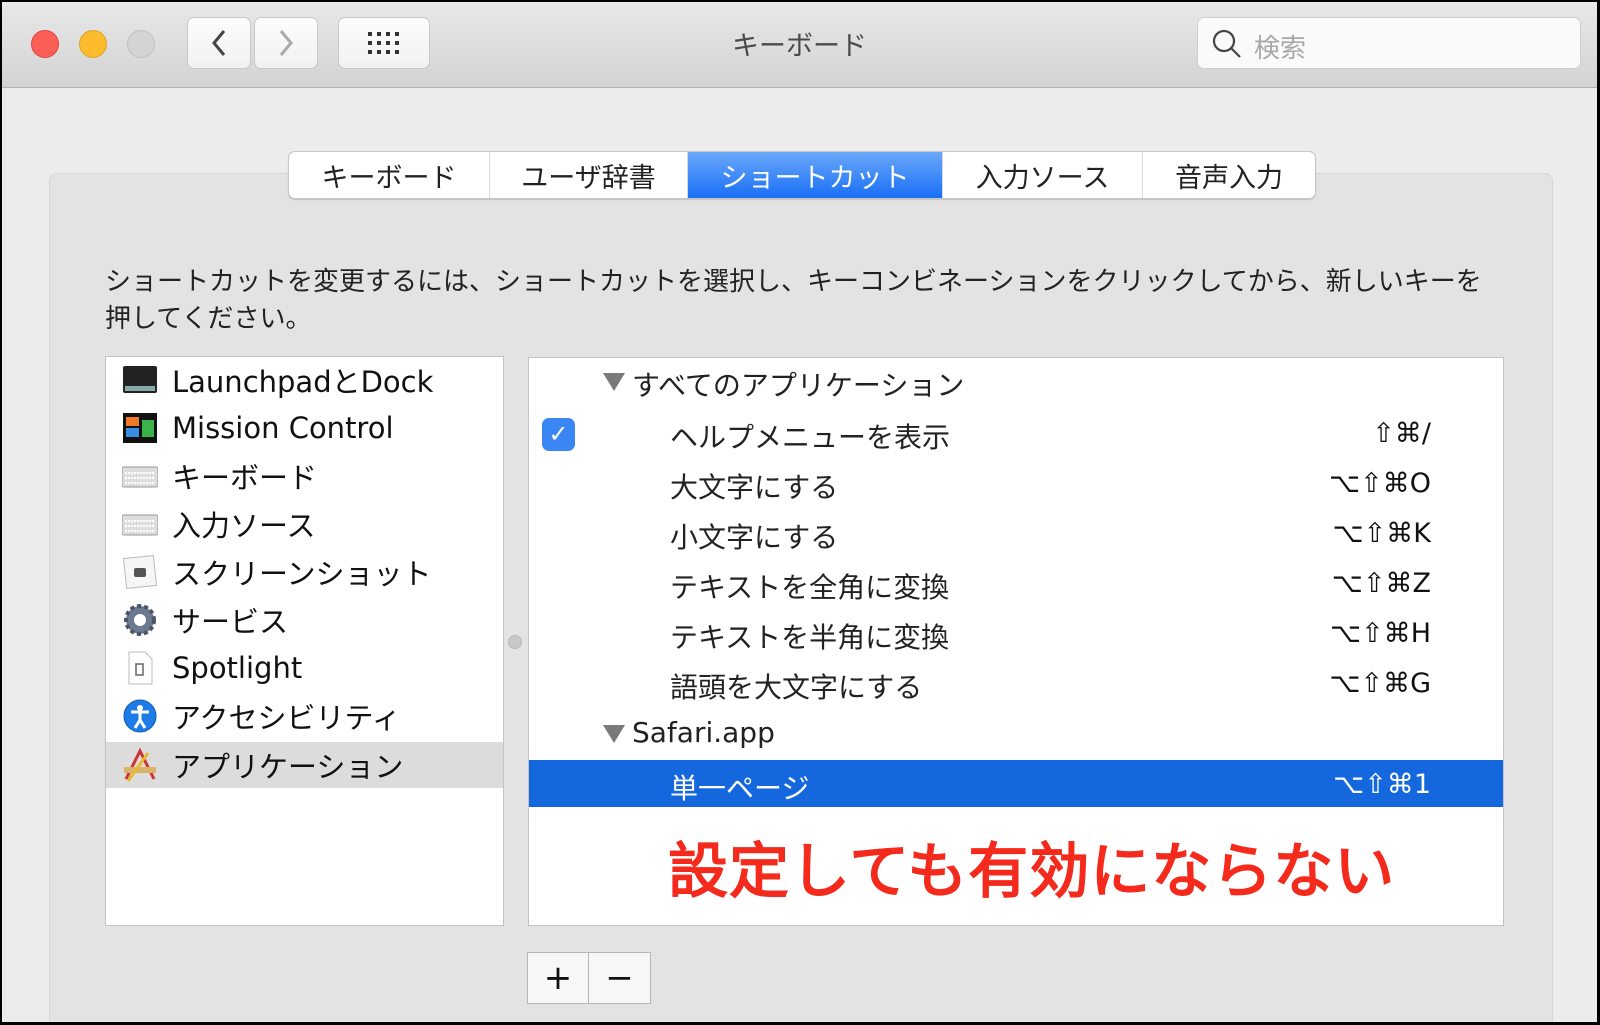 This screenshot has width=1600, height=1025. Describe the element at coordinates (140, 379) in the screenshot. I see `launchpad-icon` at that location.